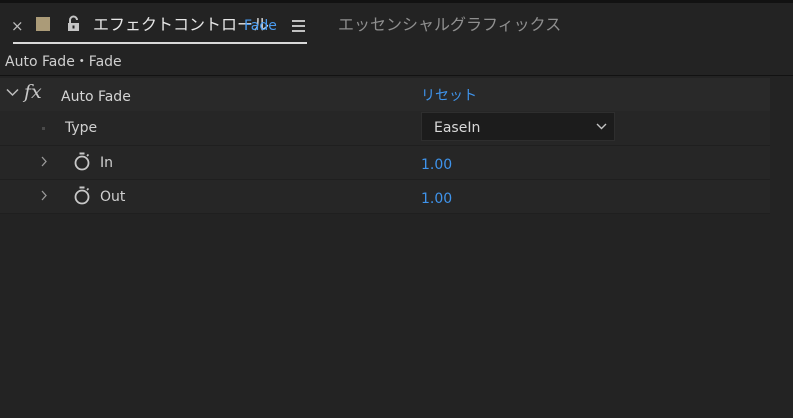 The width and height of the screenshot is (793, 418). What do you see at coordinates (396, 75) in the screenshot?
I see `divider` at bounding box center [396, 75].